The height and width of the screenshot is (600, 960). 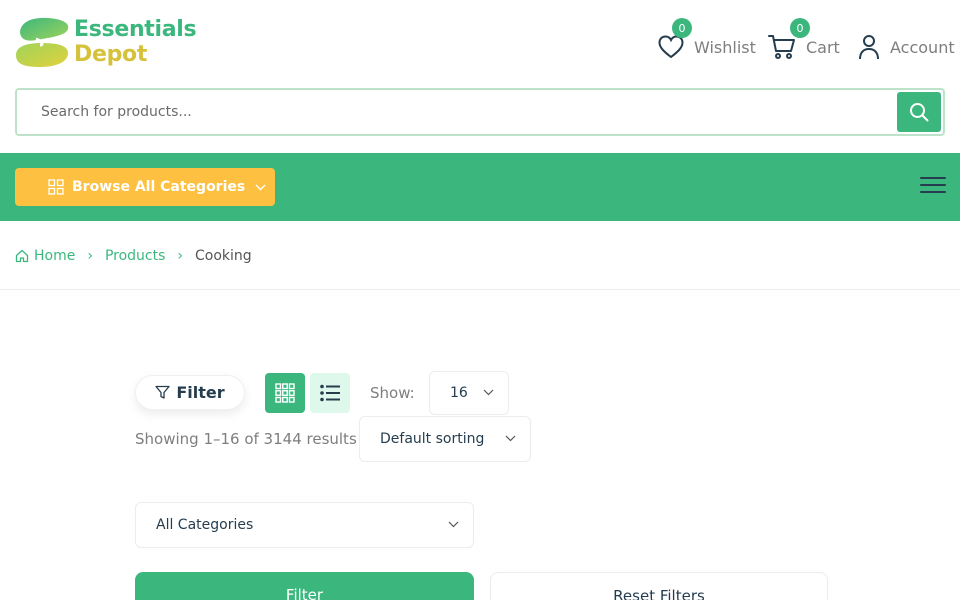 I want to click on grid-view-icon, so click(x=285, y=393).